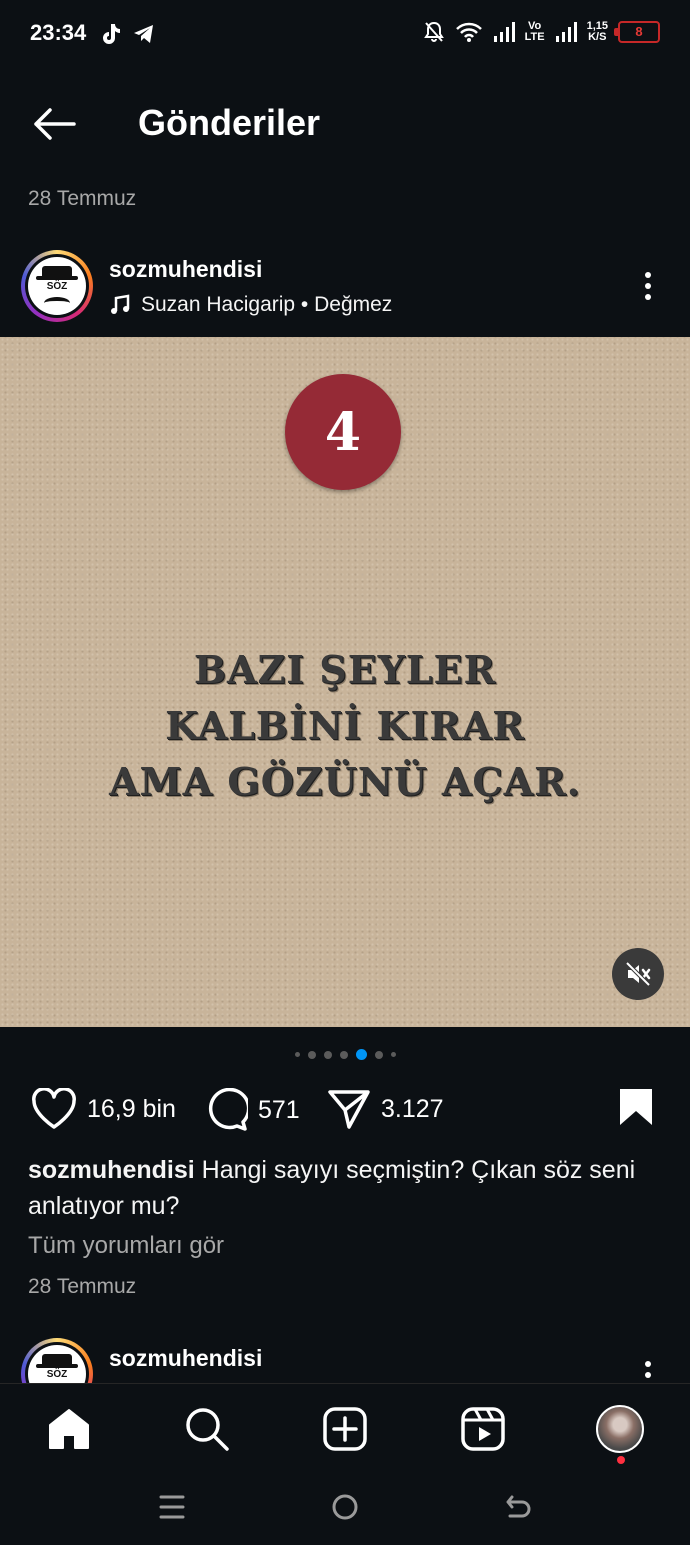 The width and height of the screenshot is (690, 1545). I want to click on telegram-icon, so click(143, 34).